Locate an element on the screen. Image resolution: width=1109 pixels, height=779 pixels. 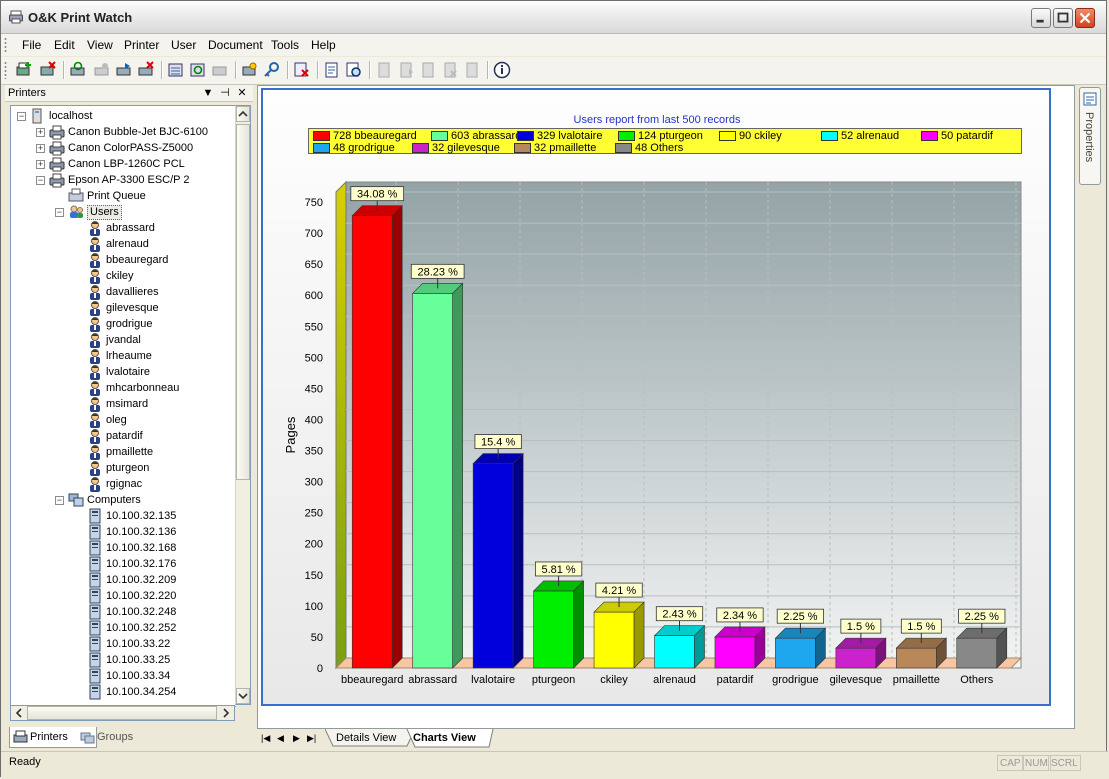
scroll-down-button is located at coordinates (243, 696).